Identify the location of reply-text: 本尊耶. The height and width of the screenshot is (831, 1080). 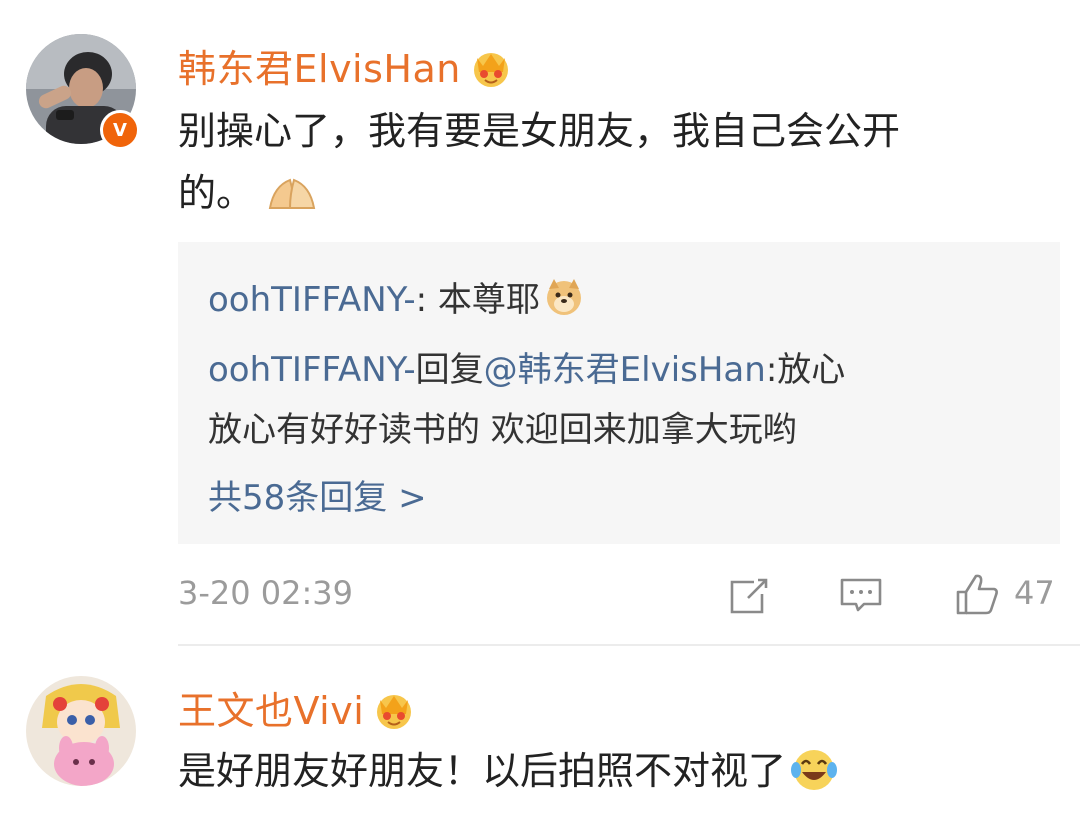
(488, 300).